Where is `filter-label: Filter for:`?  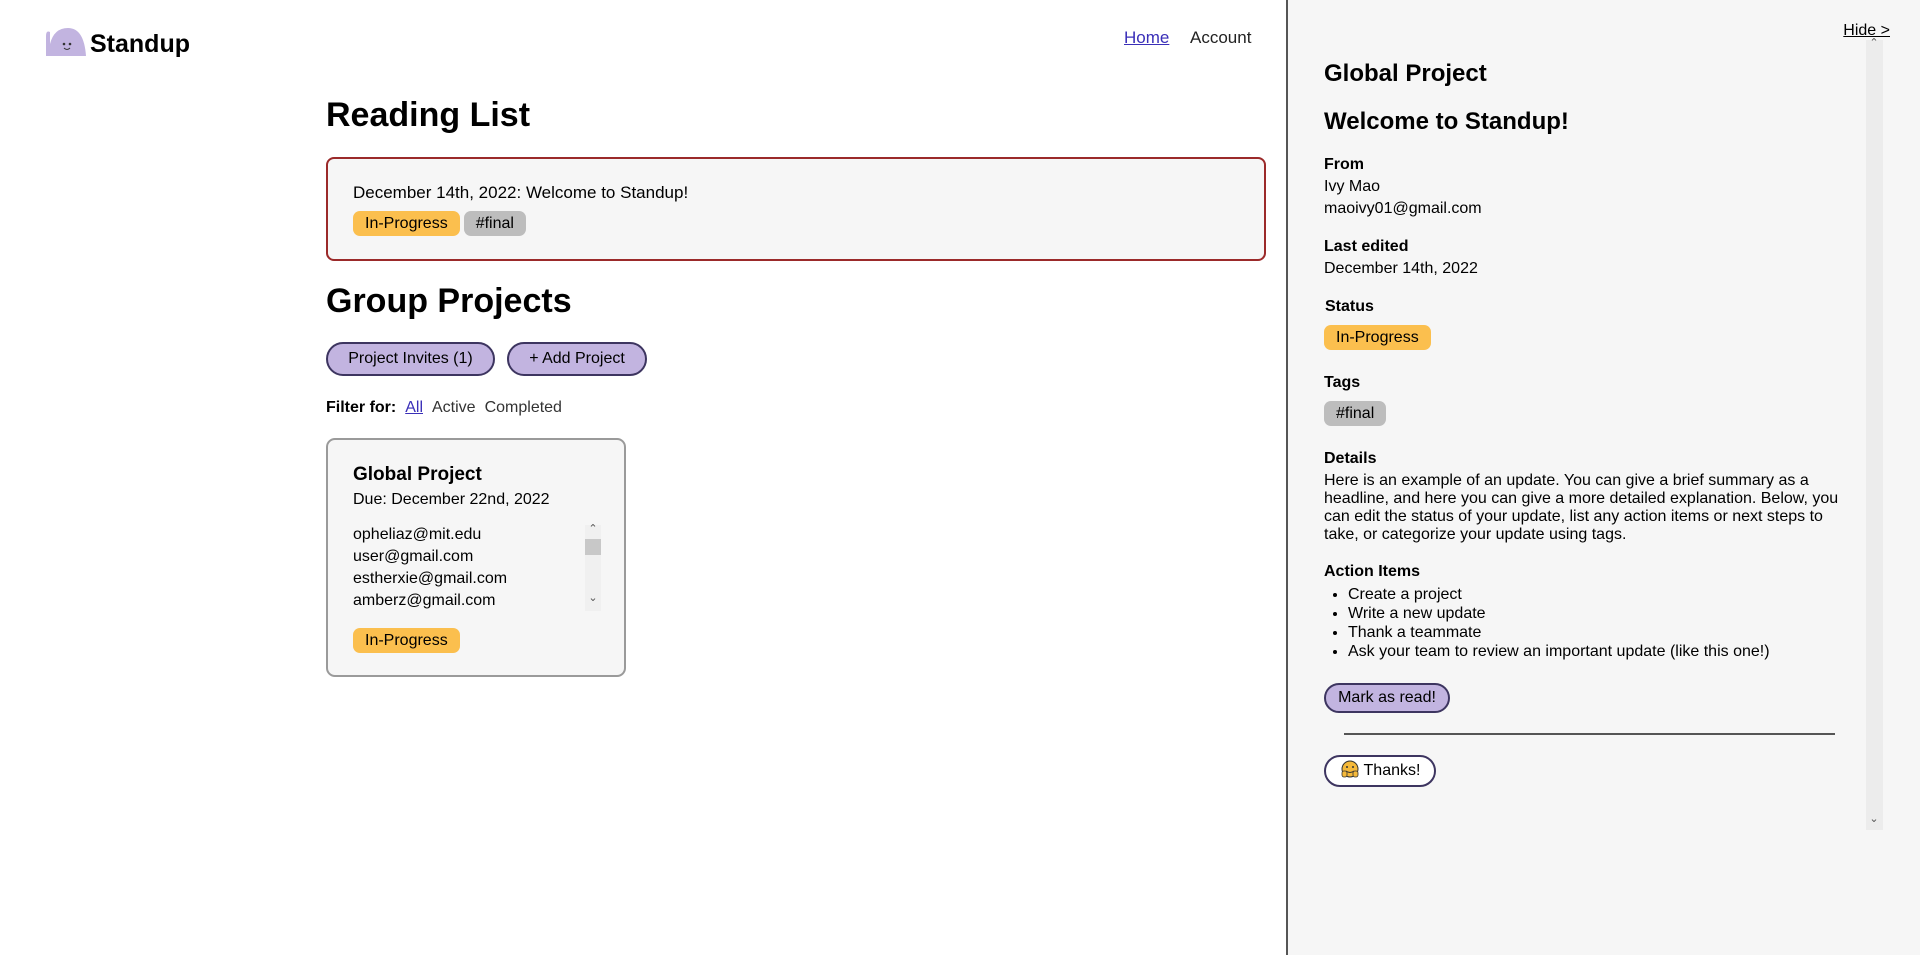
filter-label: Filter for: is located at coordinates (361, 407).